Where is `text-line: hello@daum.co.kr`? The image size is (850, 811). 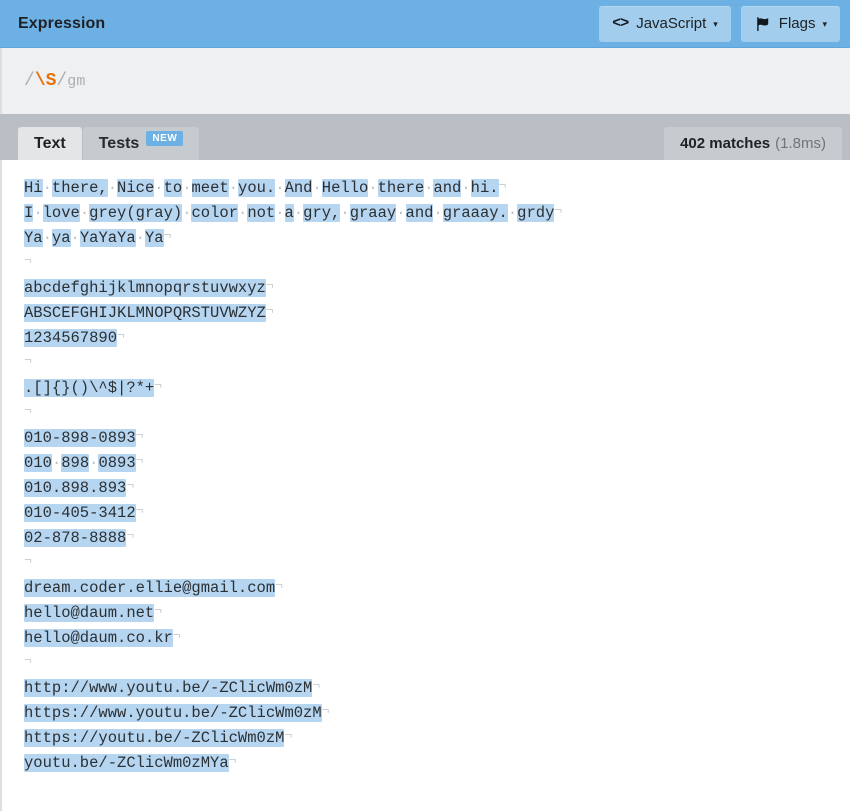 text-line: hello@daum.co.kr is located at coordinates (427, 638).